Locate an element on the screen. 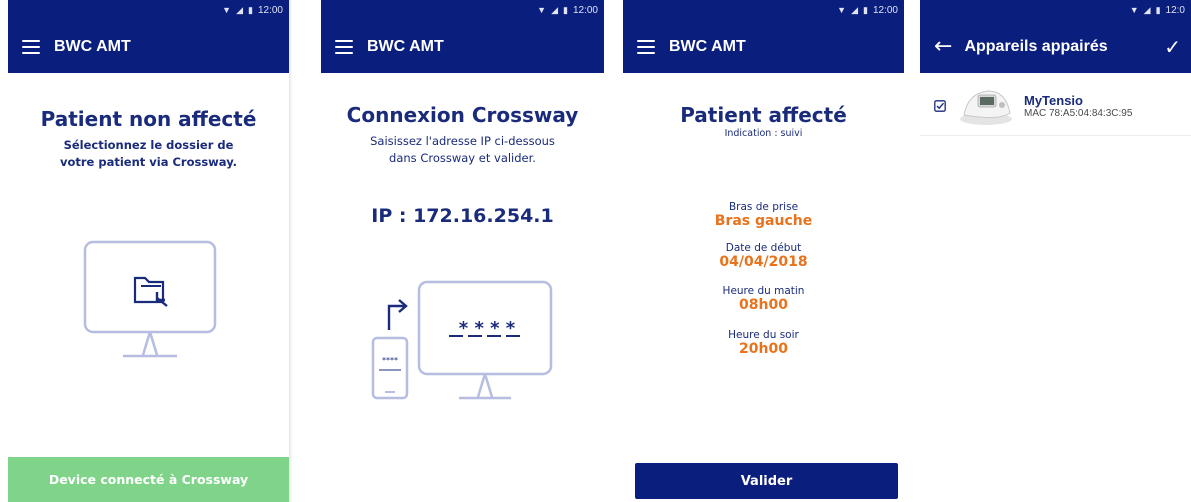  back-arrow-icon: ← is located at coordinates (943, 46).